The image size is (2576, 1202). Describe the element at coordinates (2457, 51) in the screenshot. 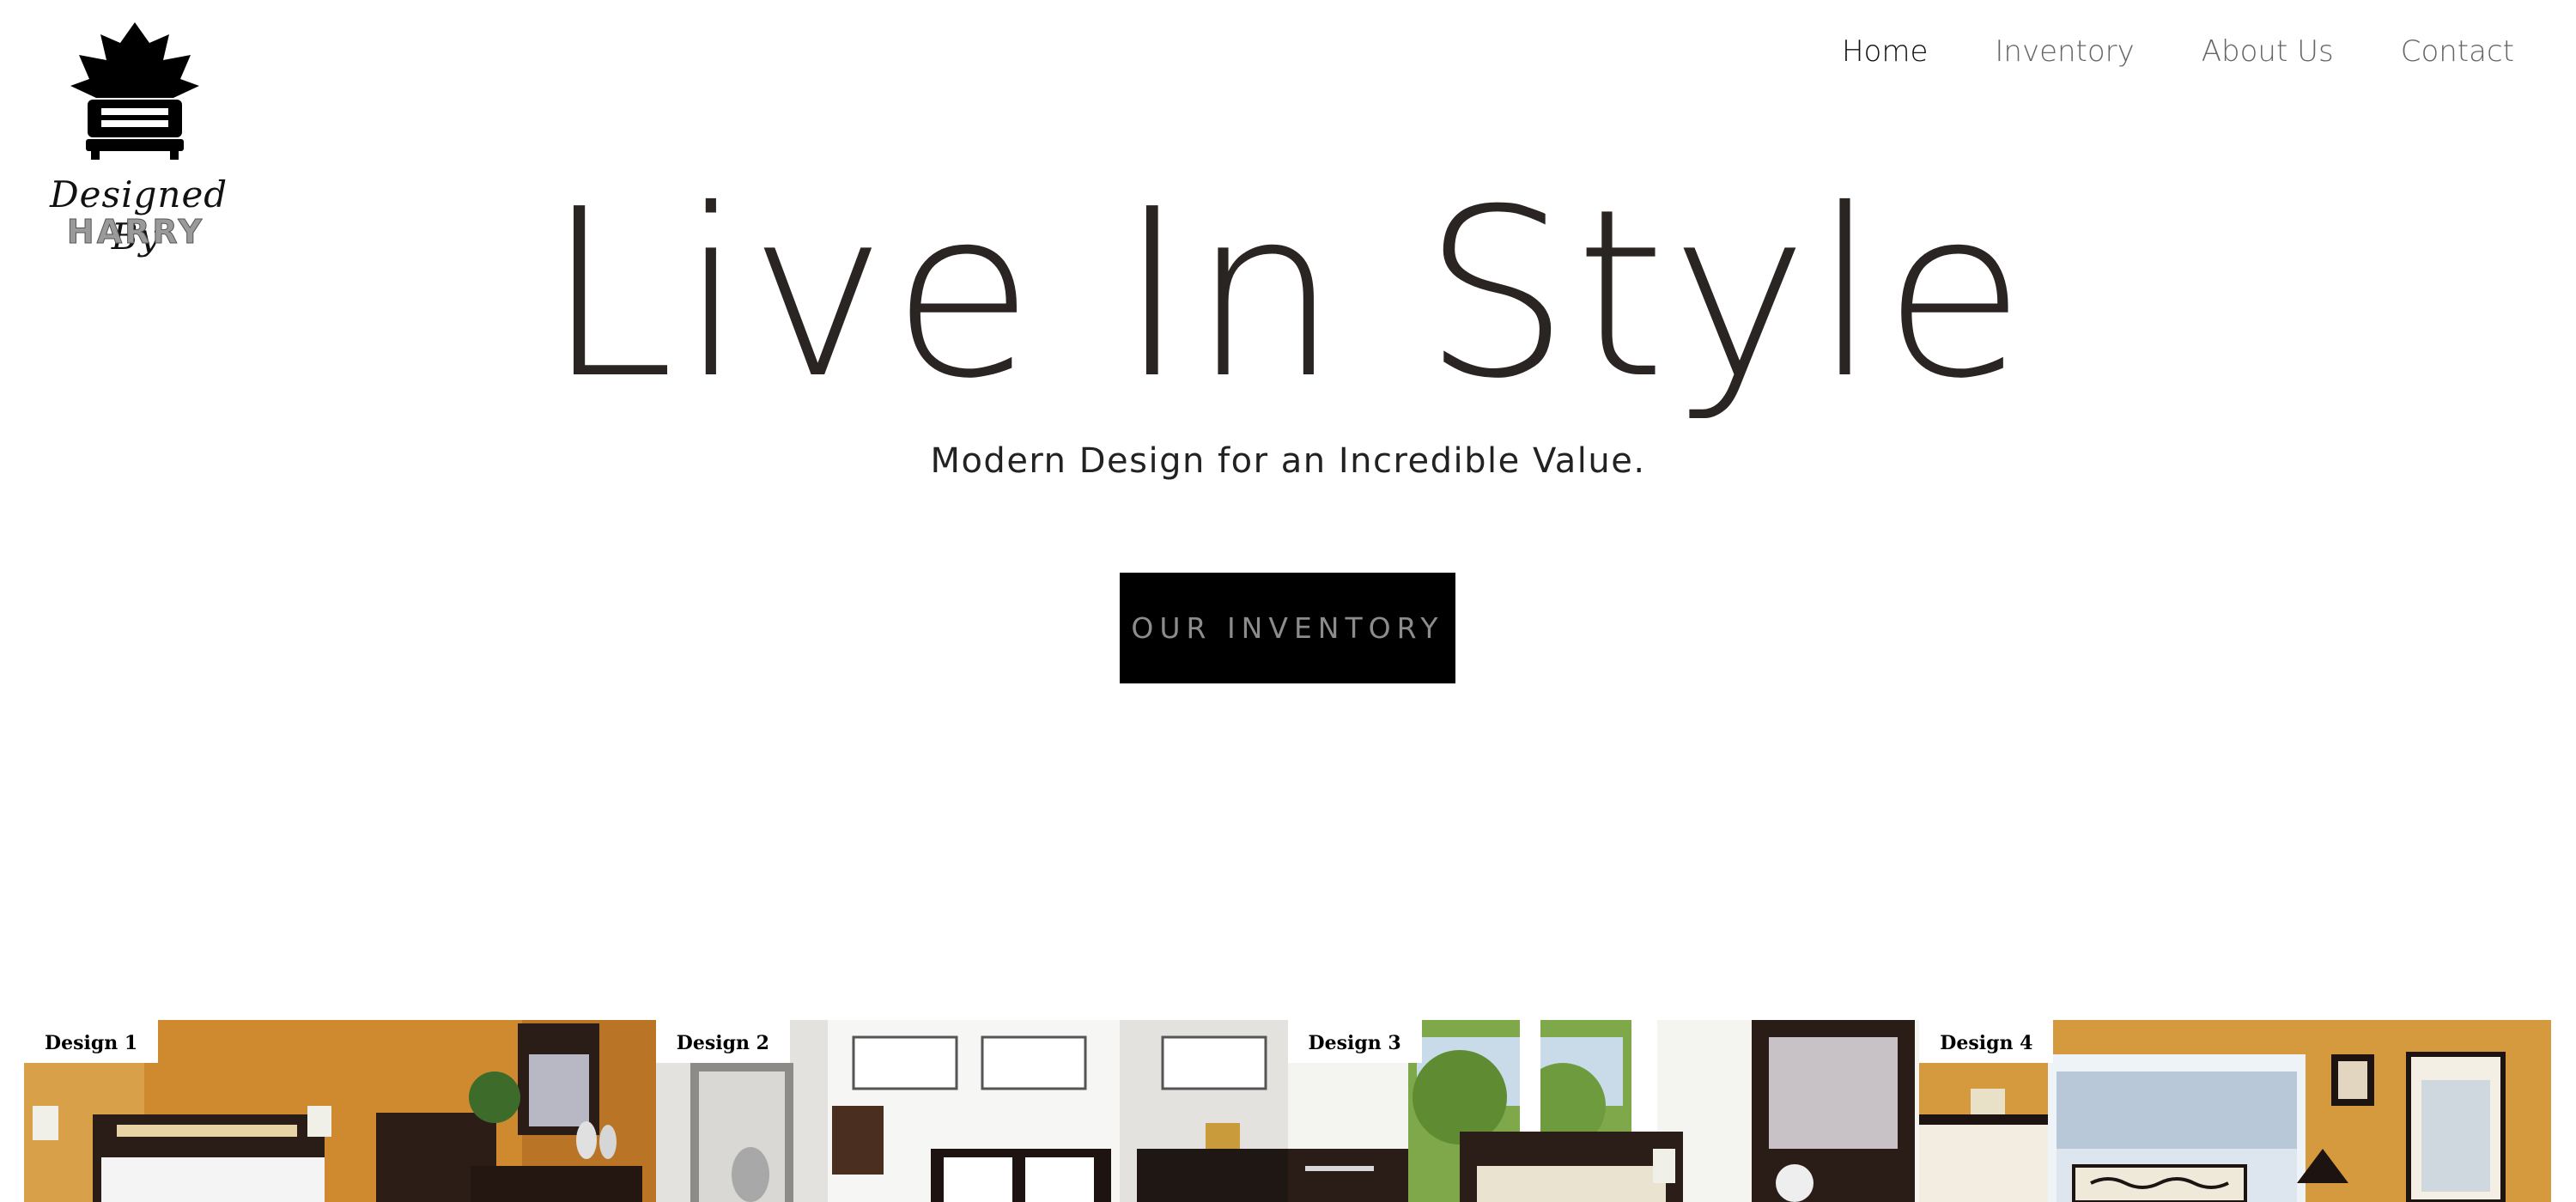

I see `nav-contact: Contact` at that location.